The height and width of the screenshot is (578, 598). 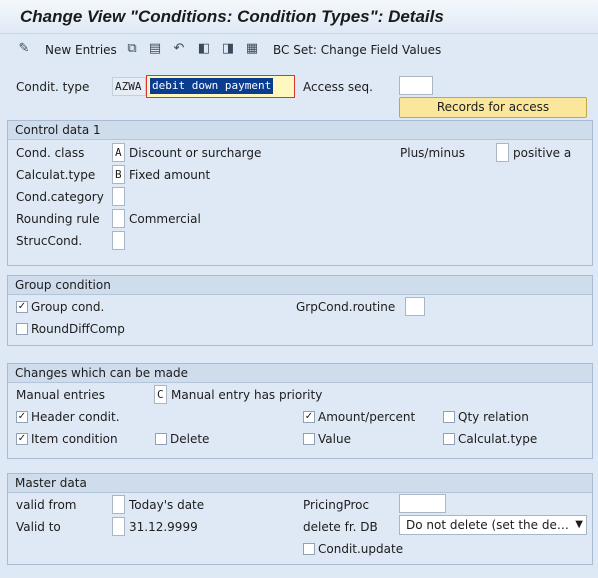 What do you see at coordinates (46, 505) in the screenshot?
I see `valid-from-label: valid from` at bounding box center [46, 505].